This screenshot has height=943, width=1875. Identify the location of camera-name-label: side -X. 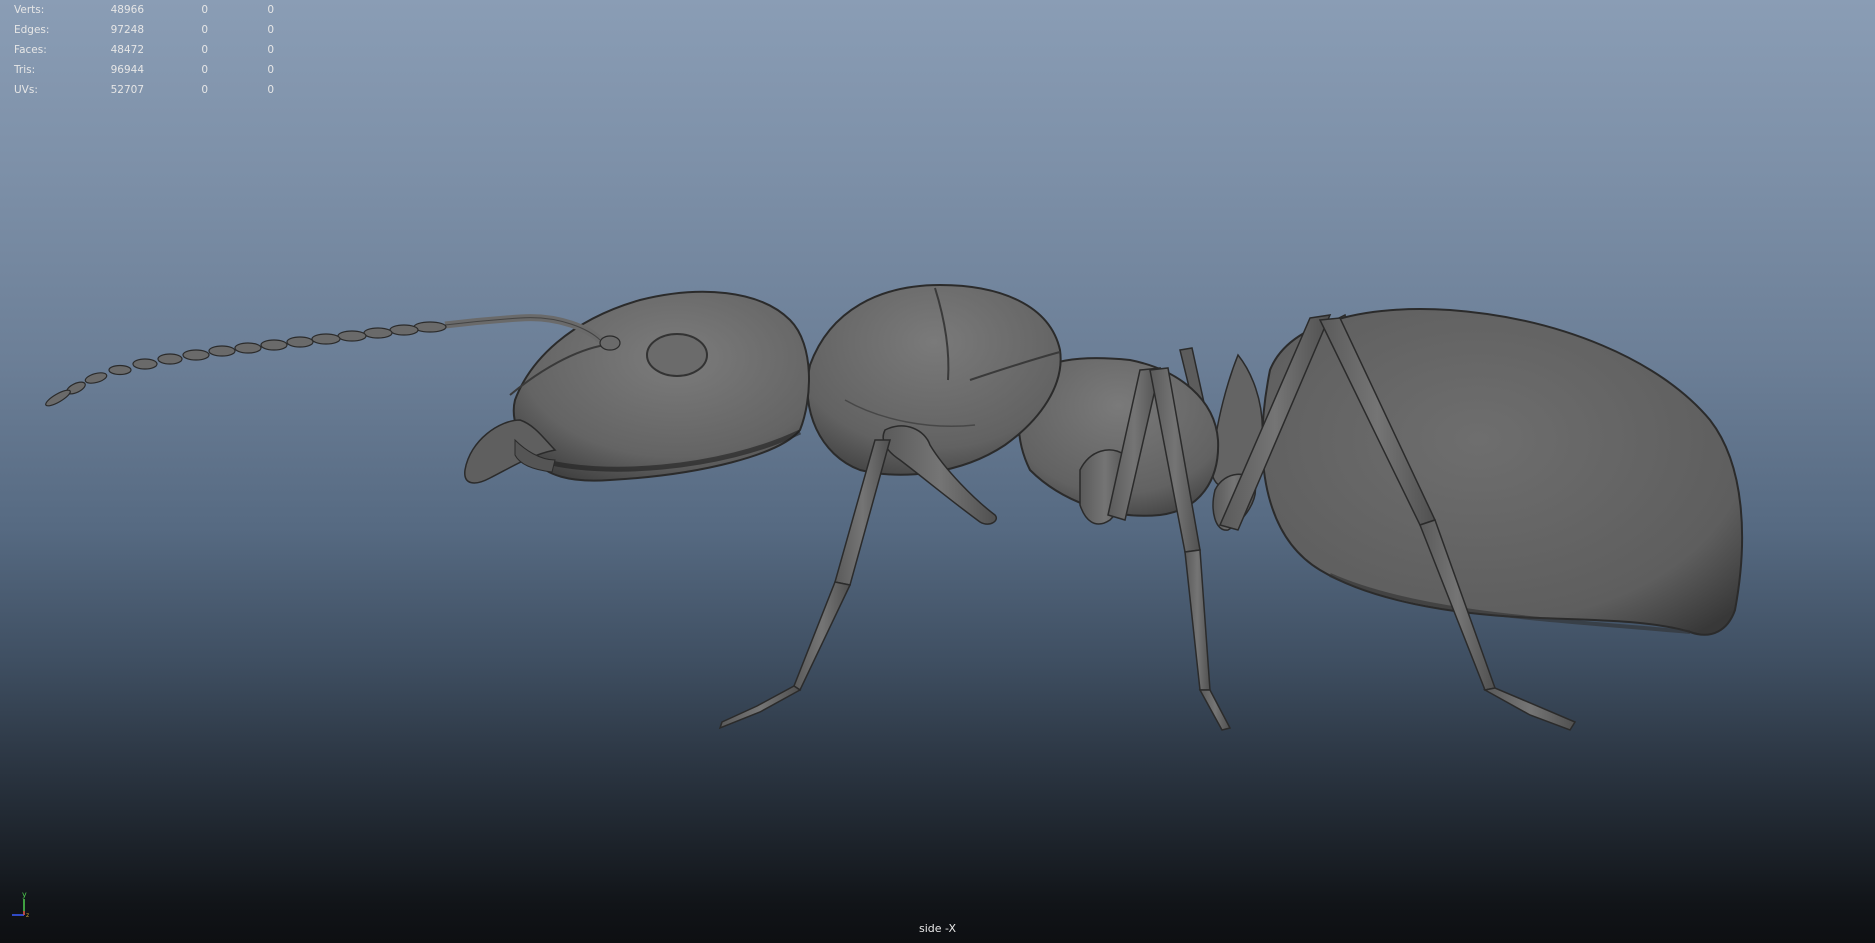
(937, 928).